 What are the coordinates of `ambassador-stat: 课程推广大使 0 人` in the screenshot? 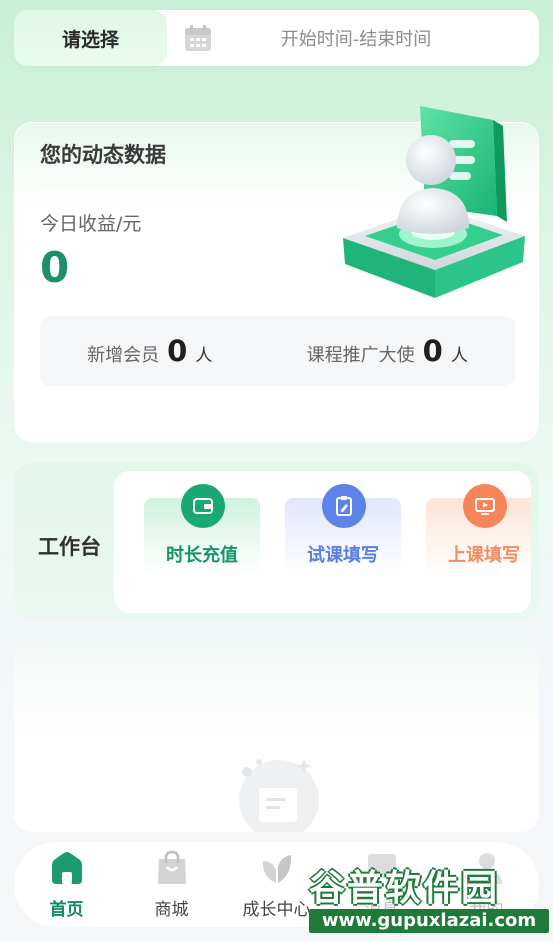 It's located at (387, 351).